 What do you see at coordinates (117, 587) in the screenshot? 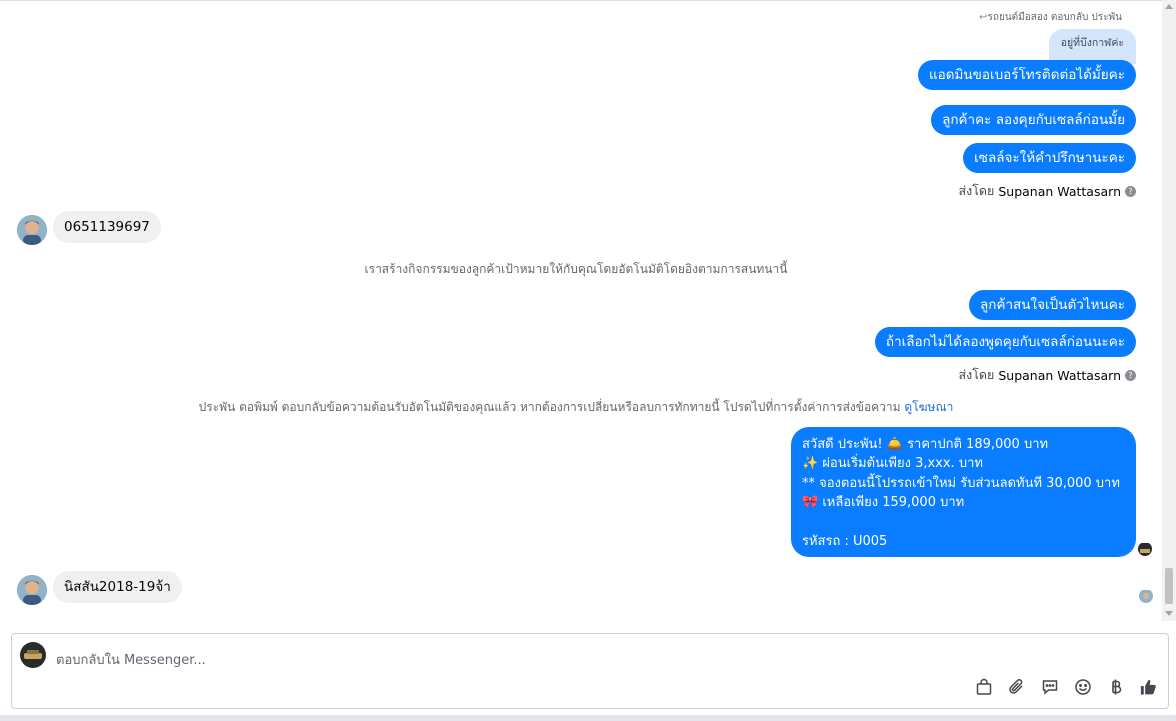
I see `incoming-message: นิสสัน2018-19จ้า` at bounding box center [117, 587].